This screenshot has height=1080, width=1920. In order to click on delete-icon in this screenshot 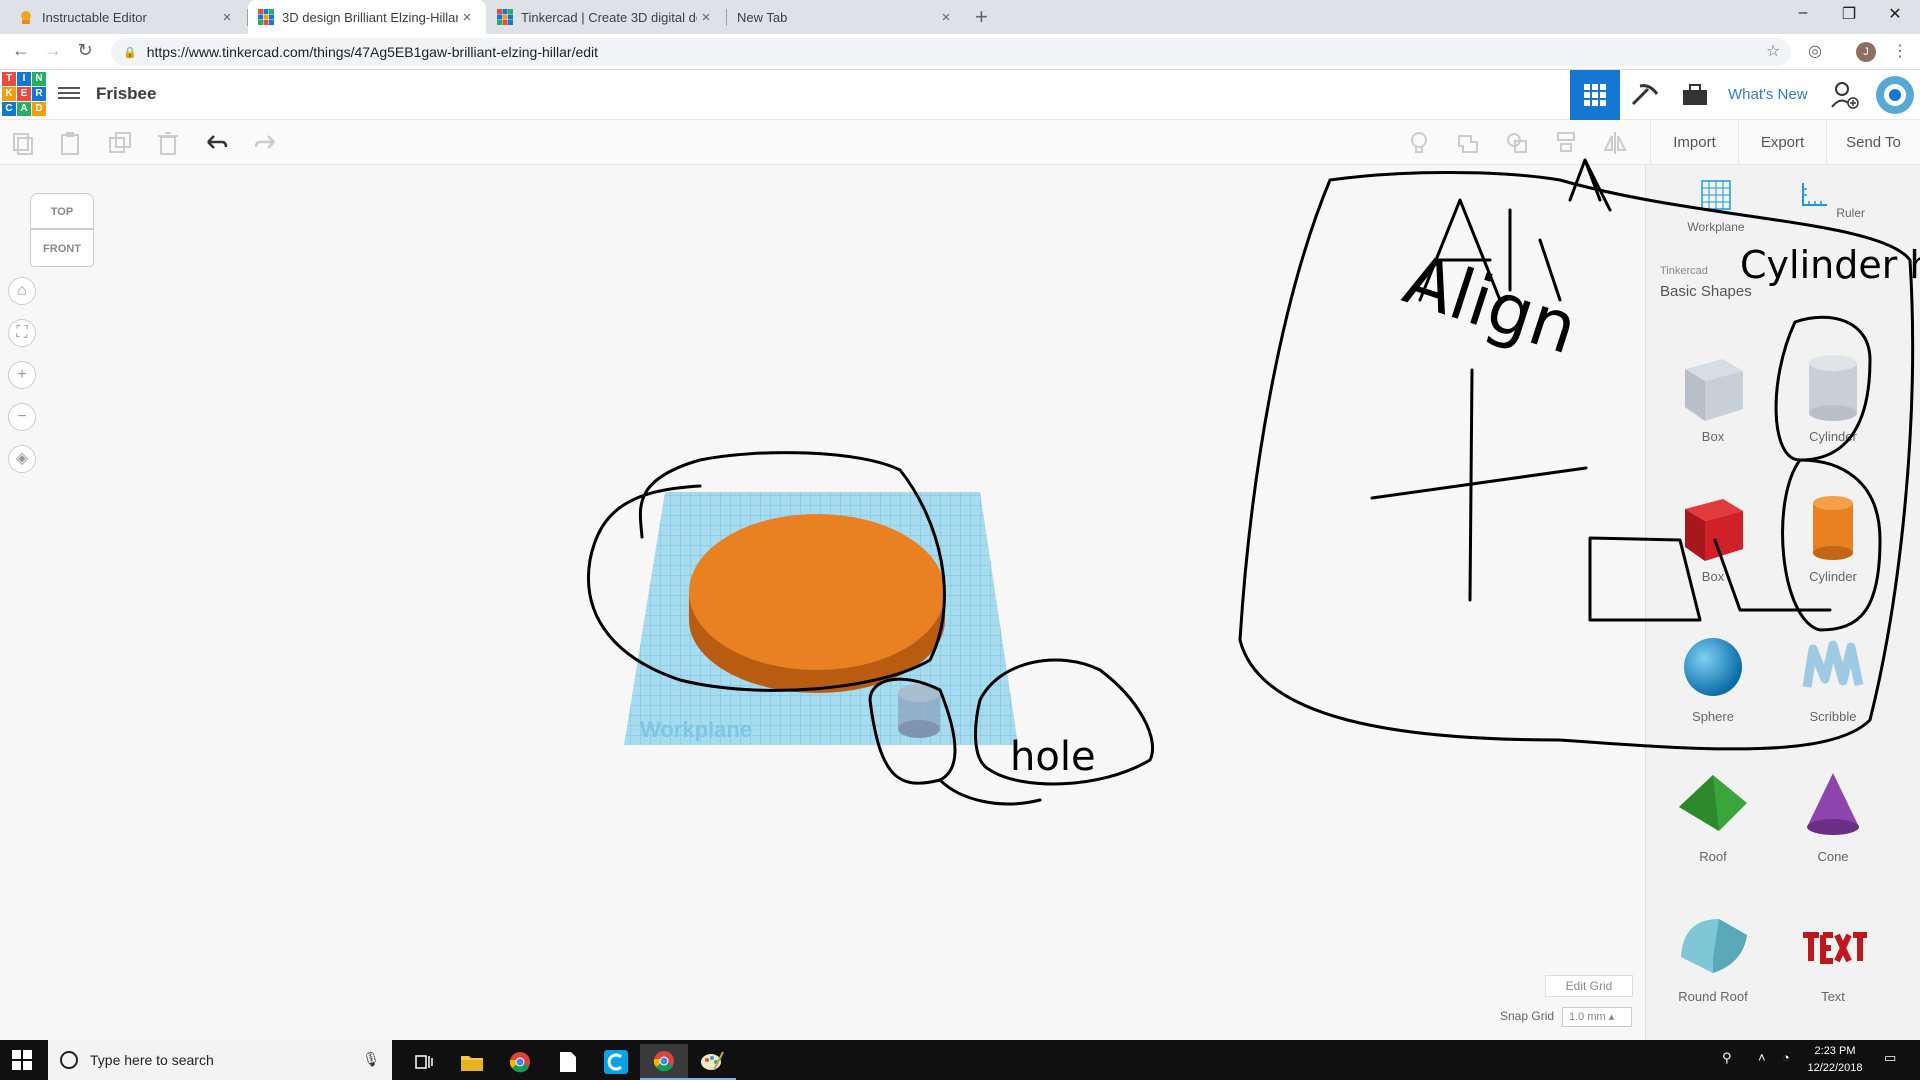, I will do `click(168, 143)`.